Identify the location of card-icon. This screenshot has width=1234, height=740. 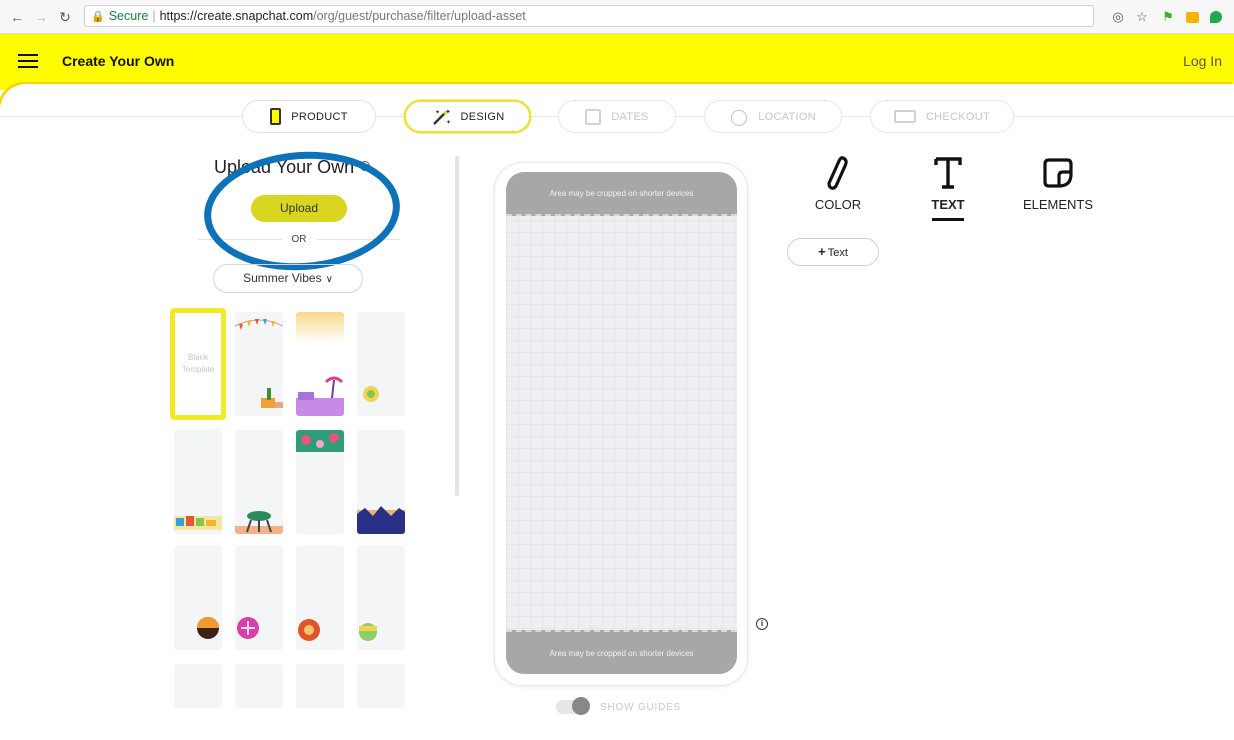
(904, 116).